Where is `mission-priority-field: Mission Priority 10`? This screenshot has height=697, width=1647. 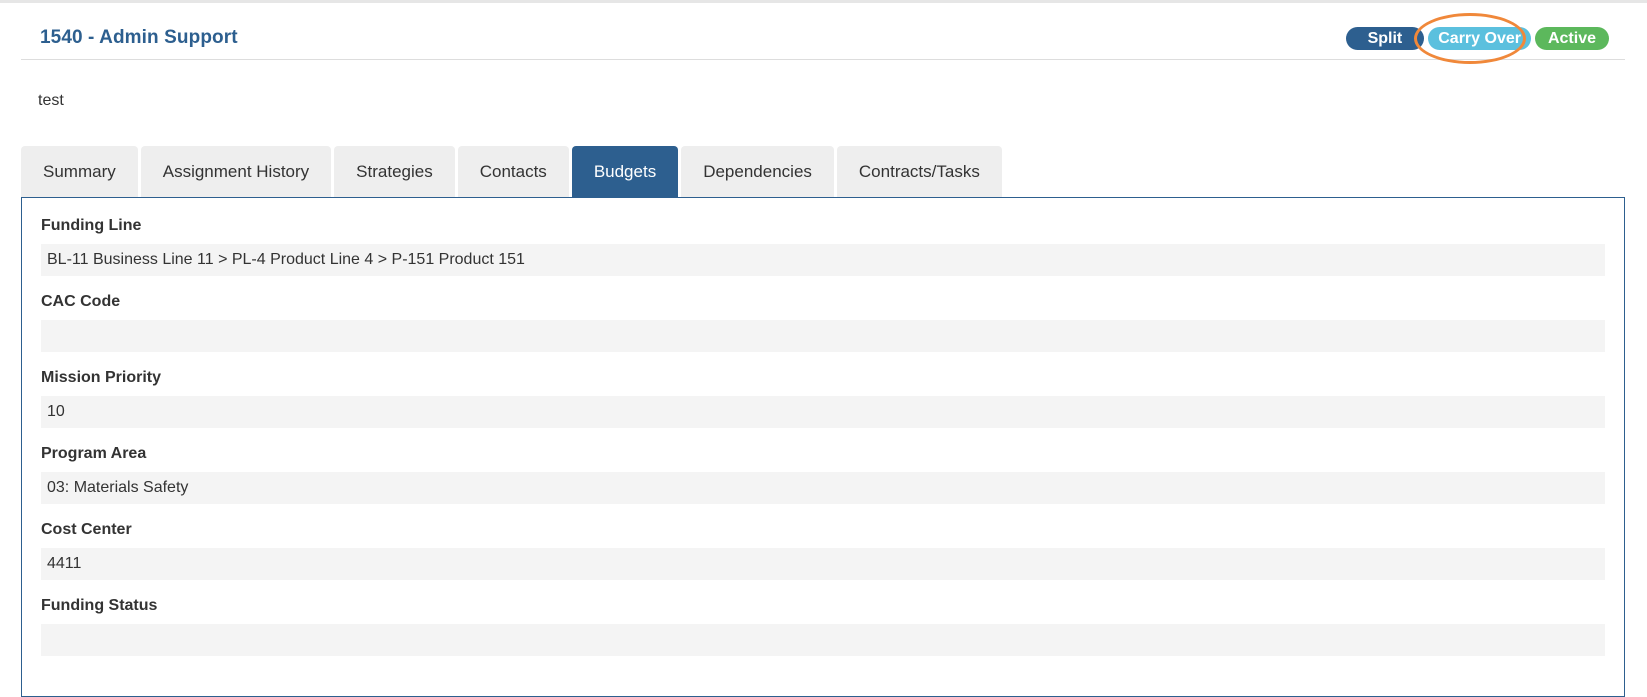
mission-priority-field: Mission Priority 10 is located at coordinates (823, 398).